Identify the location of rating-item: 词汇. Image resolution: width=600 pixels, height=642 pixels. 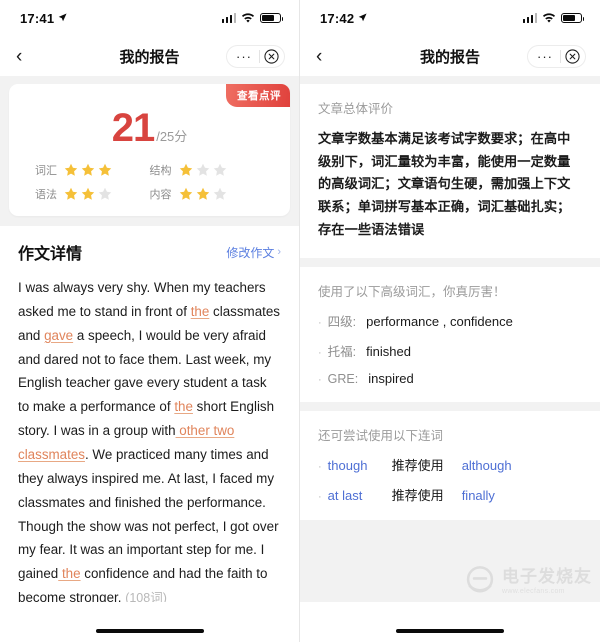
(92, 170).